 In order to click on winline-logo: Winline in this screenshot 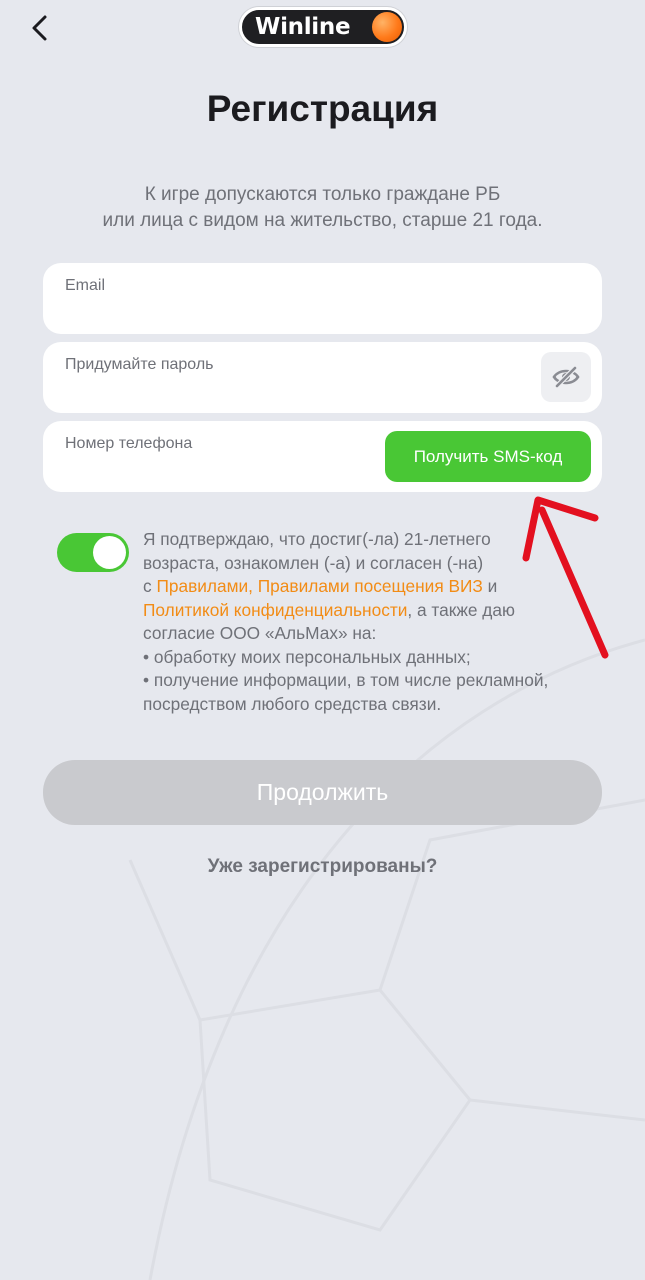, I will do `click(323, 27)`.